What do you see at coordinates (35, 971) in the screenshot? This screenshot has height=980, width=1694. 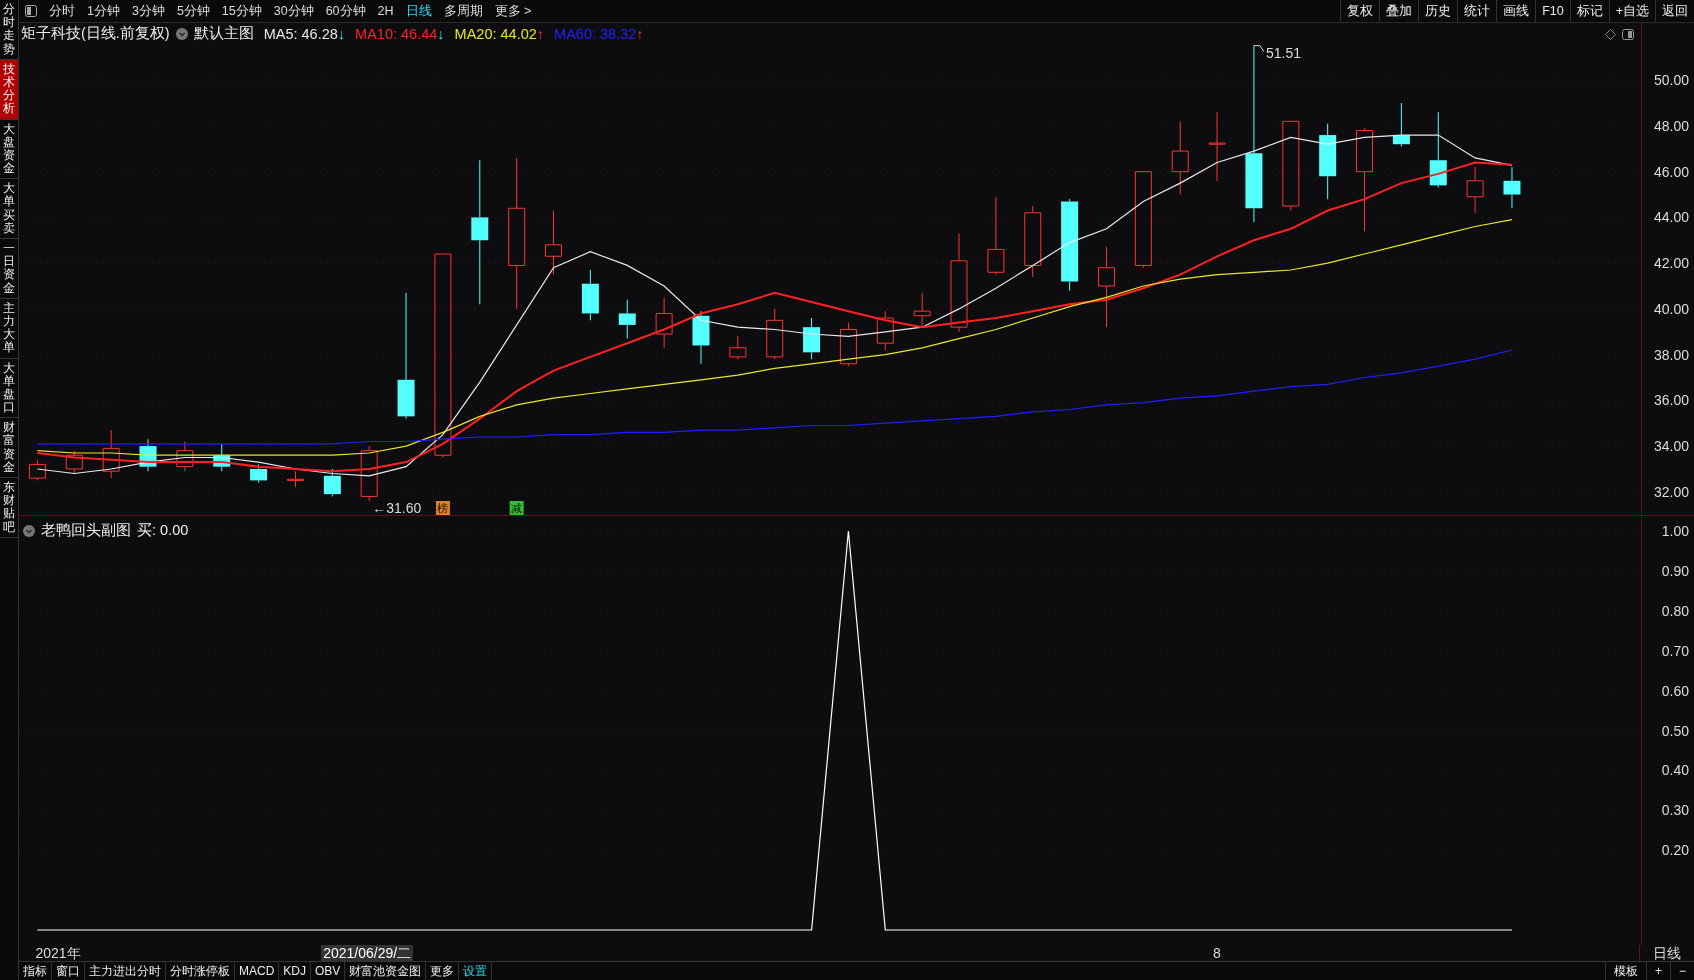 I see `bottom-tab: 指标` at bounding box center [35, 971].